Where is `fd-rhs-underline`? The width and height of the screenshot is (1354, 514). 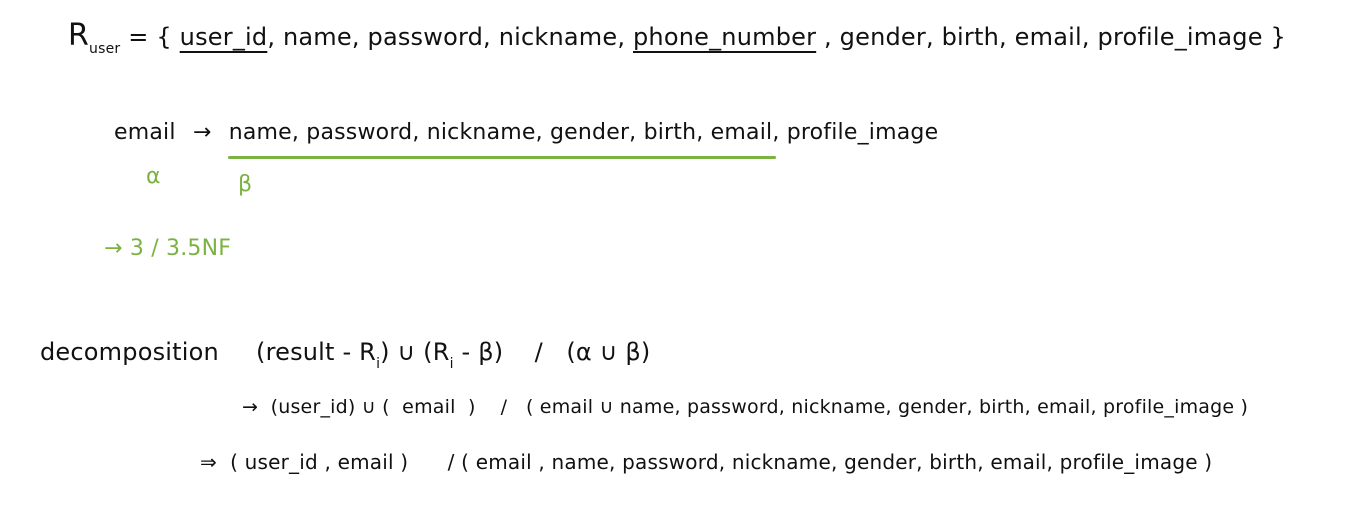
fd-rhs-underline is located at coordinates (502, 157).